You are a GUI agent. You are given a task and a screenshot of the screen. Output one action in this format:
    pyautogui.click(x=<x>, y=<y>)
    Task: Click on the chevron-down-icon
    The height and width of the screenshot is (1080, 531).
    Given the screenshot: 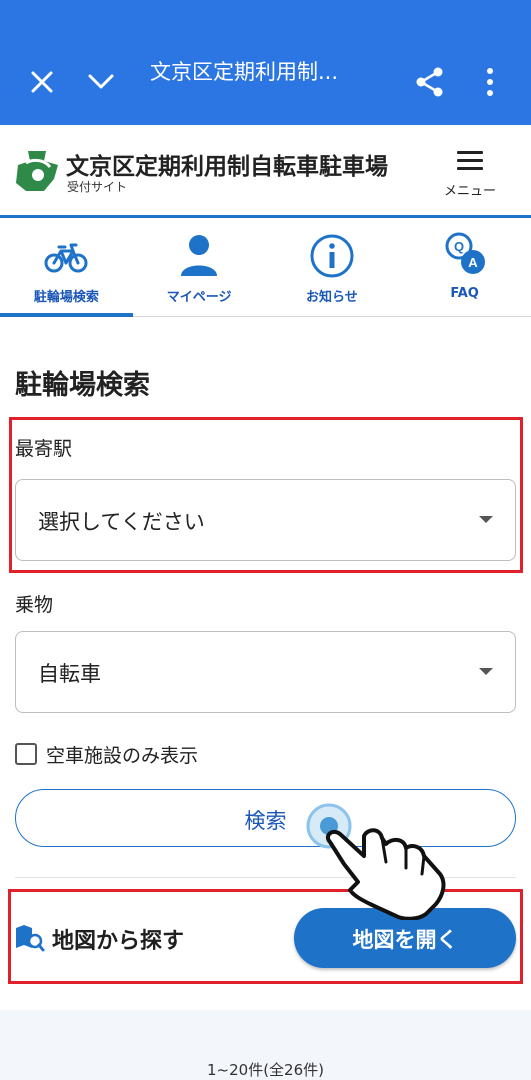 What is the action you would take?
    pyautogui.click(x=101, y=82)
    